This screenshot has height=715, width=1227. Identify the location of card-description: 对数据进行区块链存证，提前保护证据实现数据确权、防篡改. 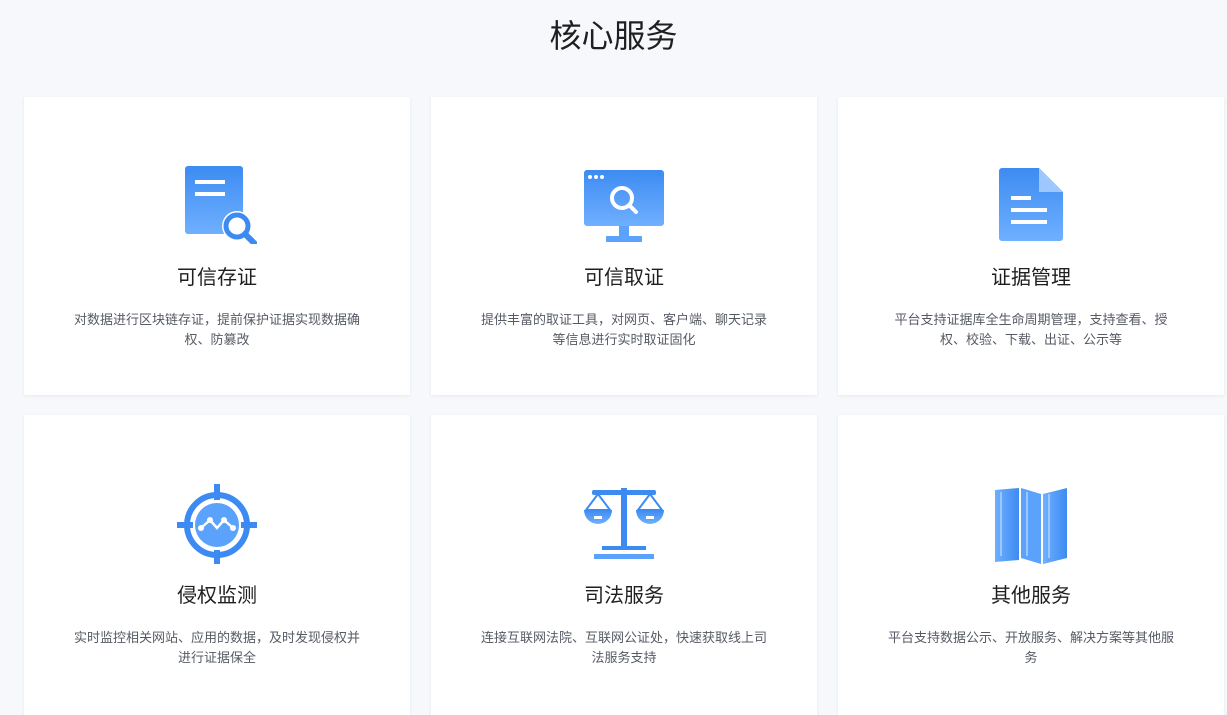
(217, 330).